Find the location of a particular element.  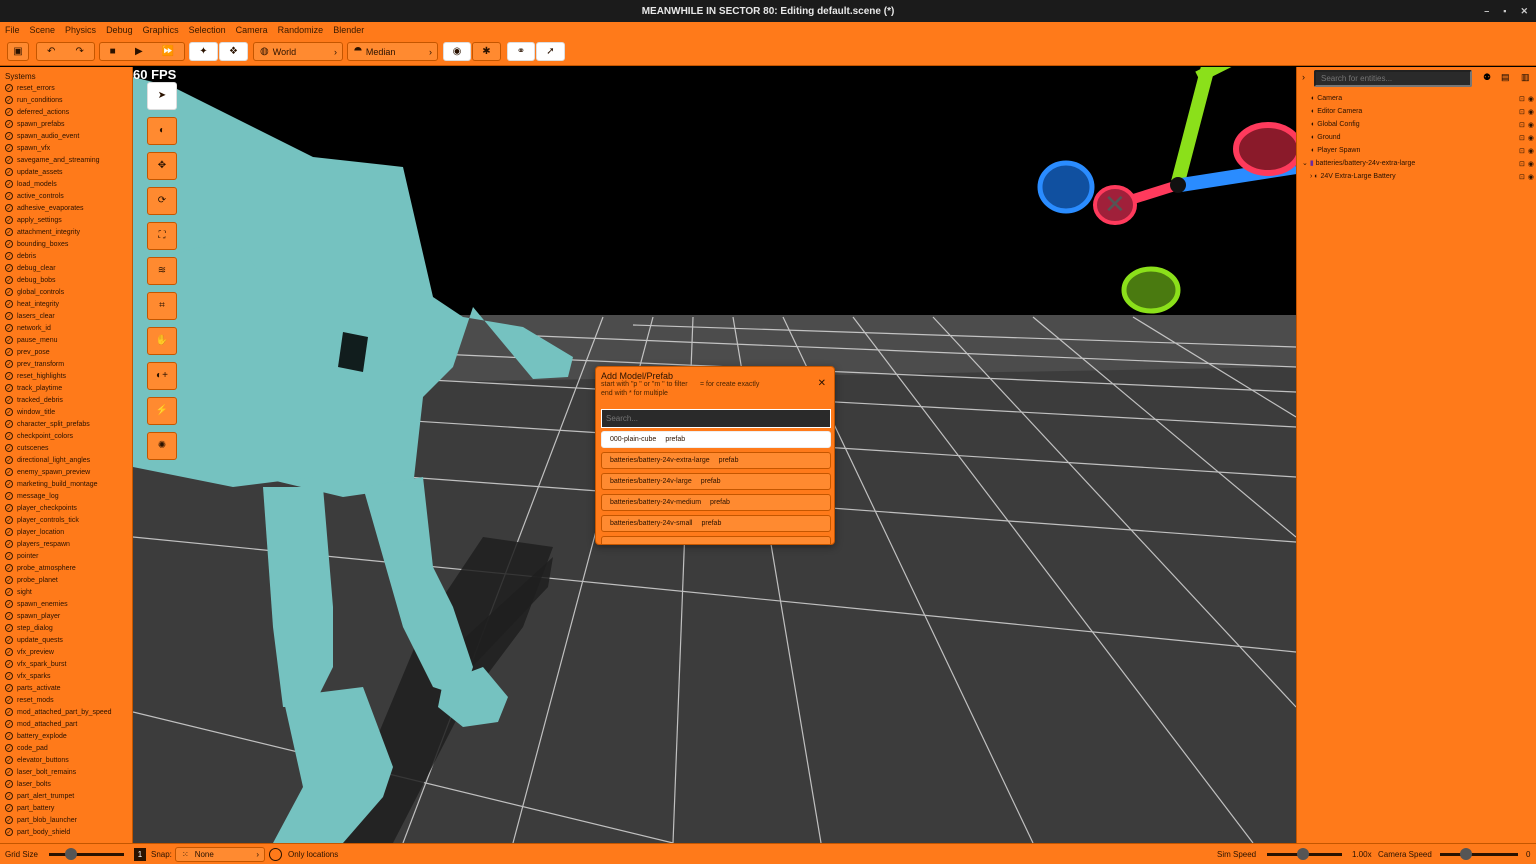

prefab-list-item: 000-plain-cube prefab is located at coordinates (716, 439).